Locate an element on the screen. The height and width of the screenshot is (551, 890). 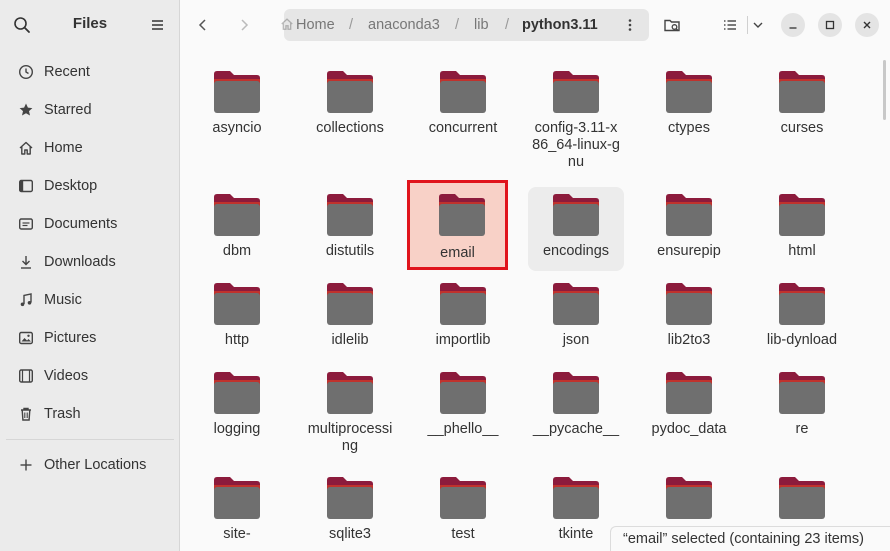
sidebar-item-documents: Documents is located at coordinates (90, 224).